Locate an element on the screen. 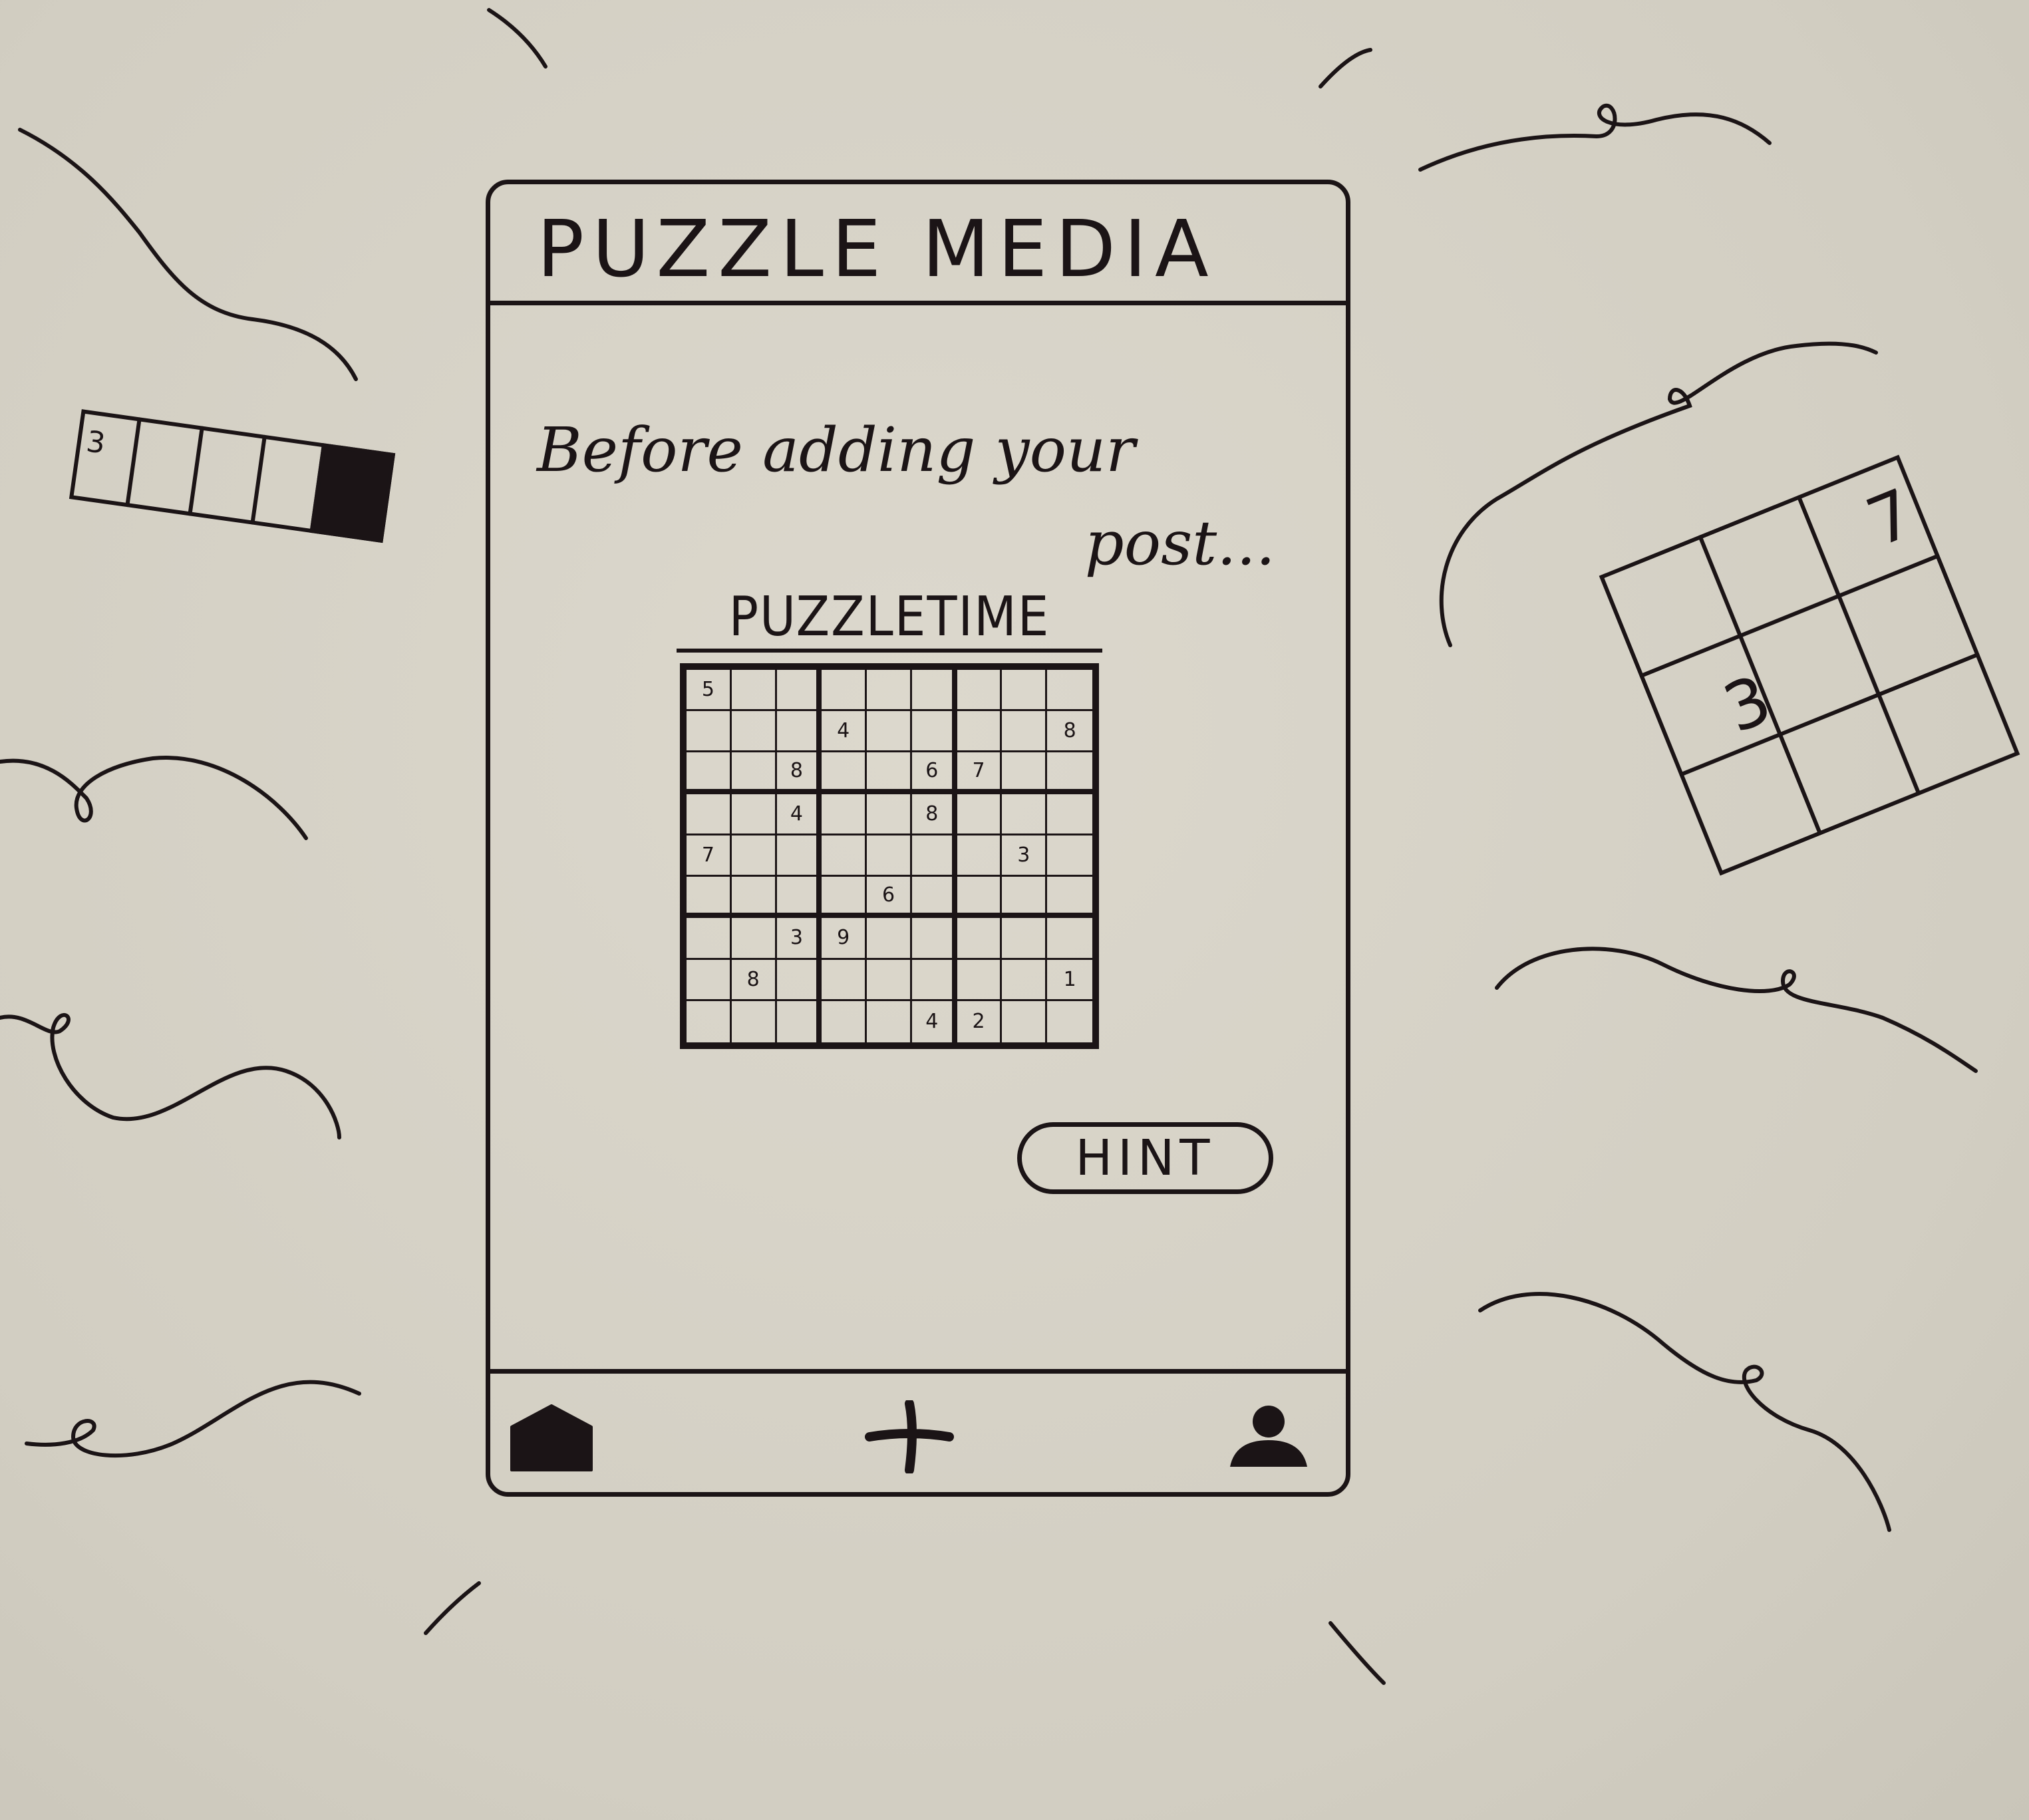 The image size is (2029, 1820). nav-home-button is located at coordinates (551, 1437).